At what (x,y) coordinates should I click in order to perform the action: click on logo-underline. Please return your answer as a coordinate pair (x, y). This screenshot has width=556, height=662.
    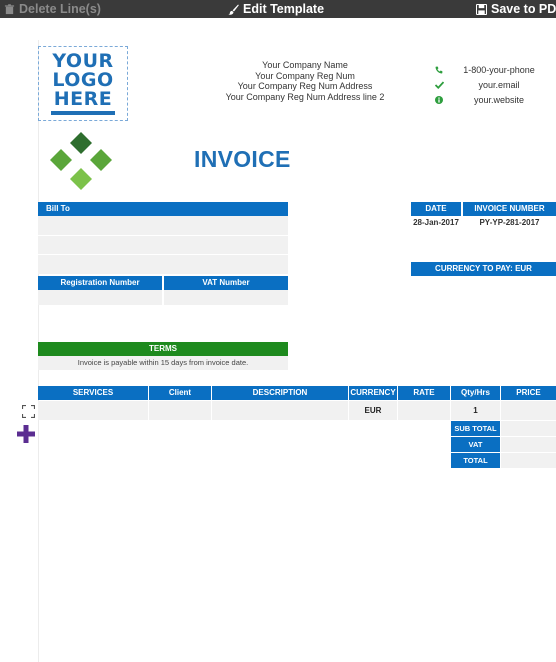
    Looking at the image, I should click on (83, 113).